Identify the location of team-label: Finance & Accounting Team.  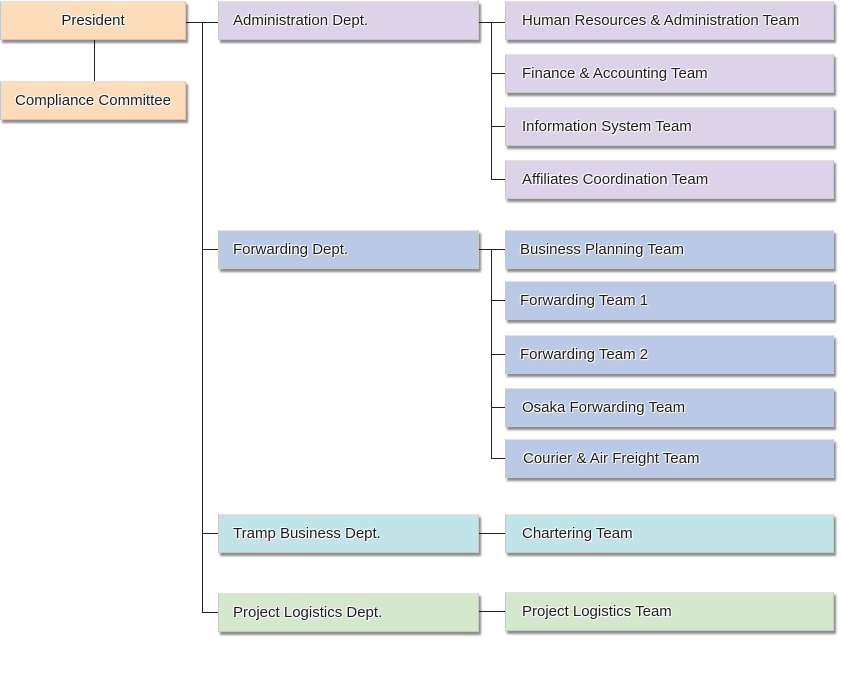
(615, 73).